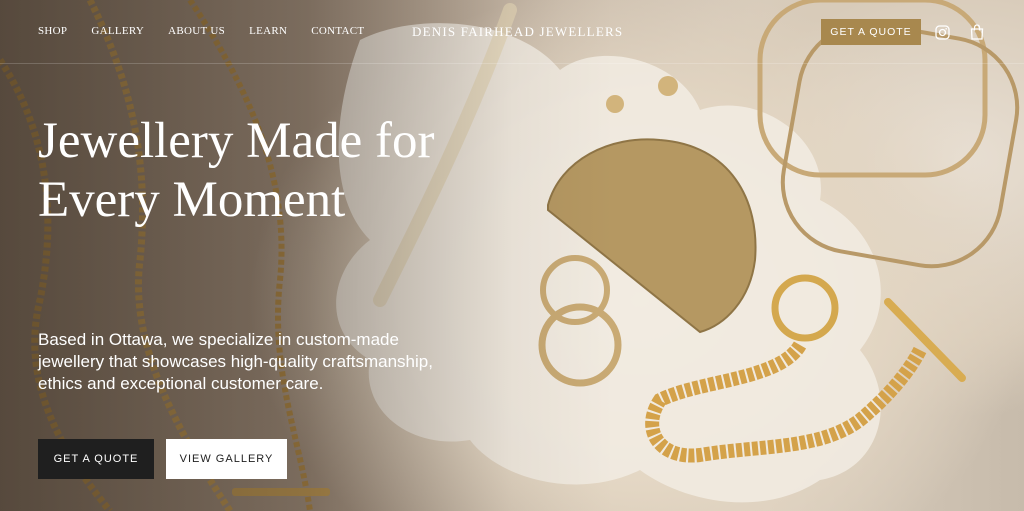  What do you see at coordinates (942, 32) in the screenshot?
I see `instagram-icon` at bounding box center [942, 32].